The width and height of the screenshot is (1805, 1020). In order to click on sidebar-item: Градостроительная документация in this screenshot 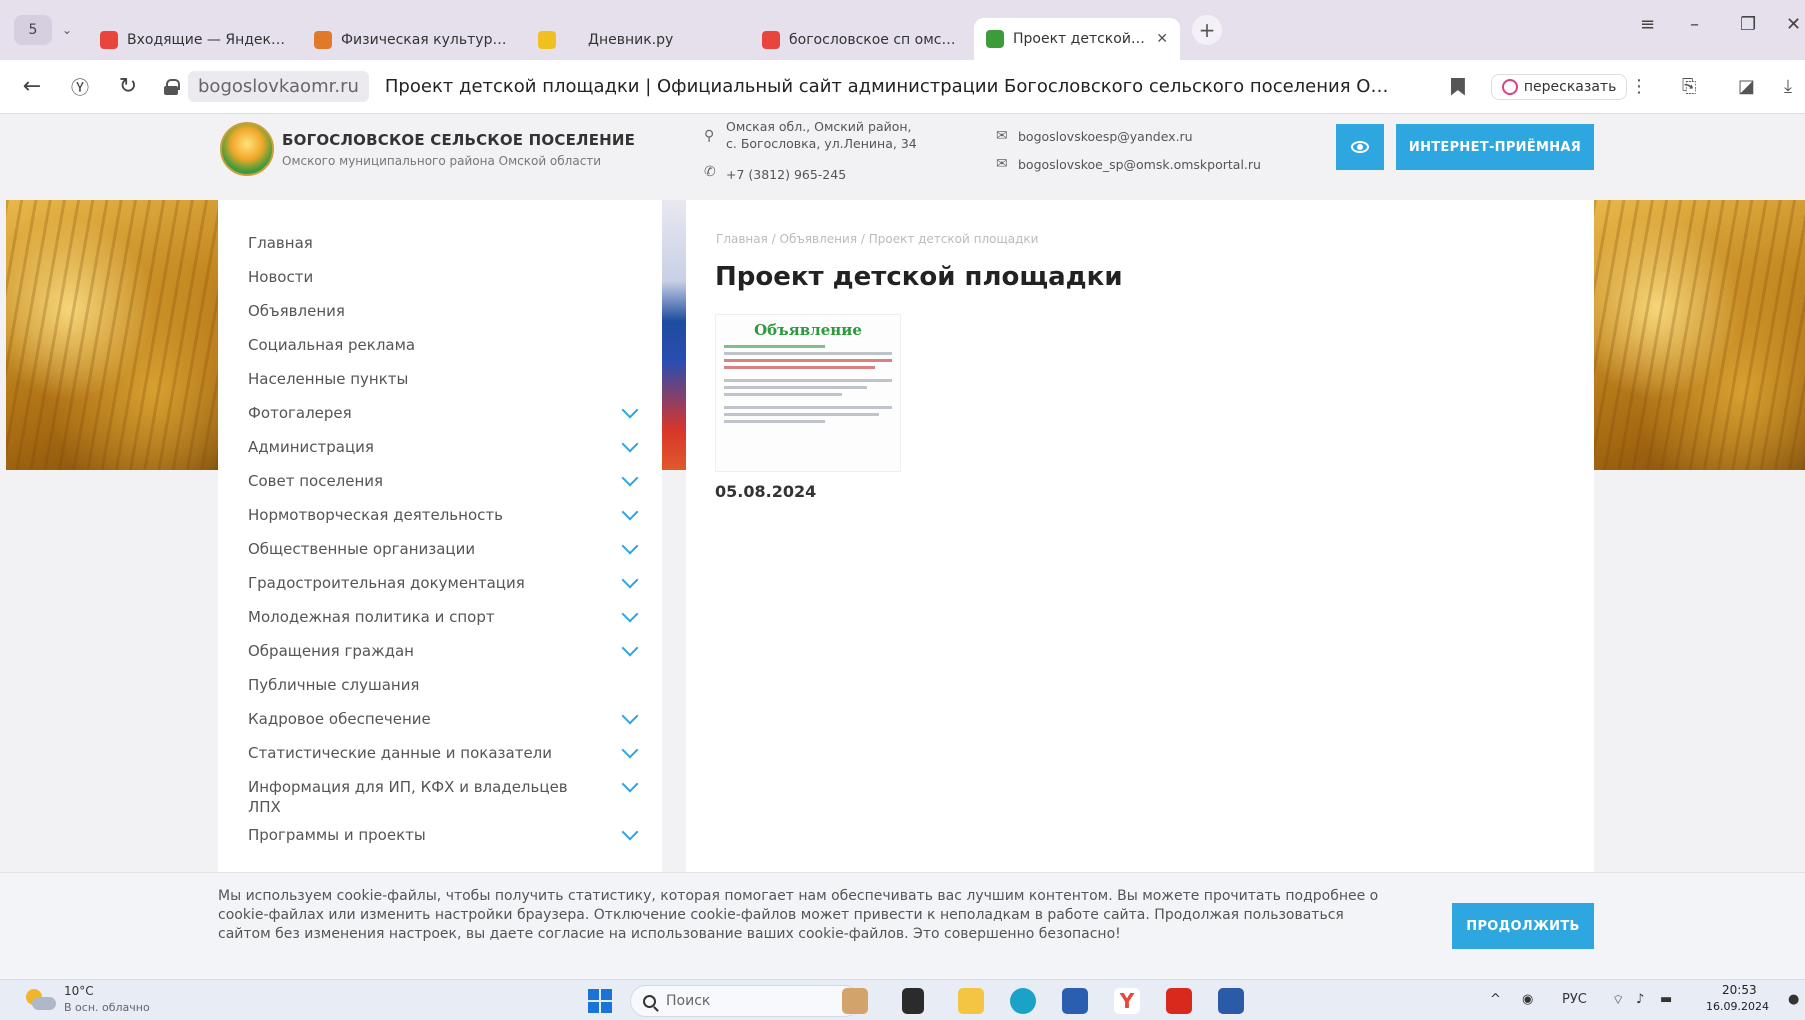, I will do `click(440, 588)`.